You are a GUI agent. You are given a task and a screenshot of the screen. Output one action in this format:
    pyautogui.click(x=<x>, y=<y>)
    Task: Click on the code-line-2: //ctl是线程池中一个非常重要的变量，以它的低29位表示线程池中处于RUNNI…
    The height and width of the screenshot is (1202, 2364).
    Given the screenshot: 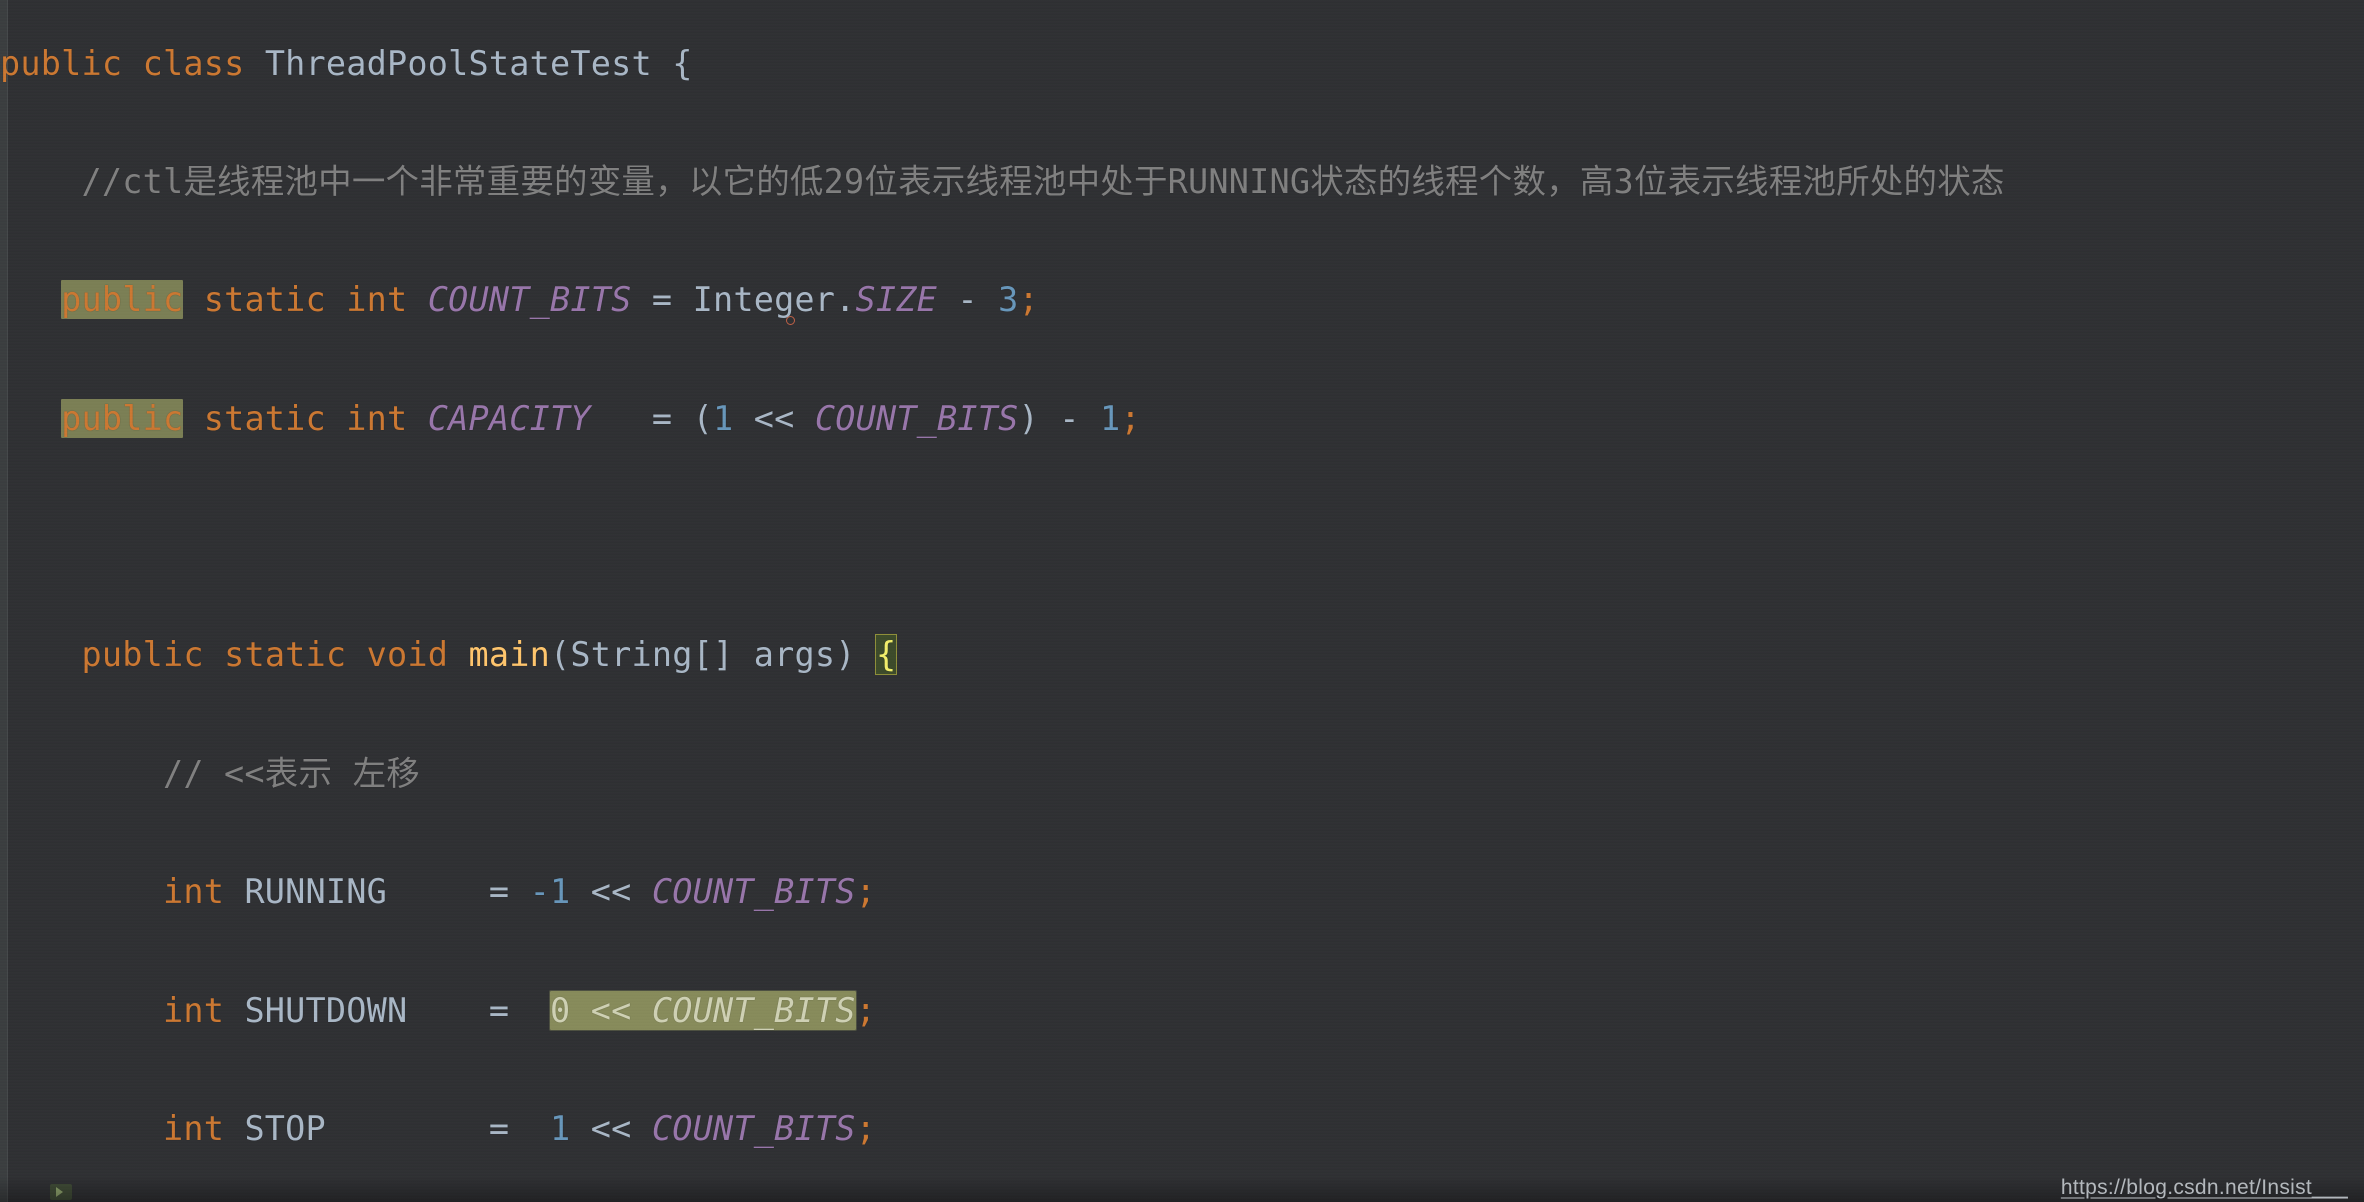 What is the action you would take?
    pyautogui.click(x=1182, y=181)
    